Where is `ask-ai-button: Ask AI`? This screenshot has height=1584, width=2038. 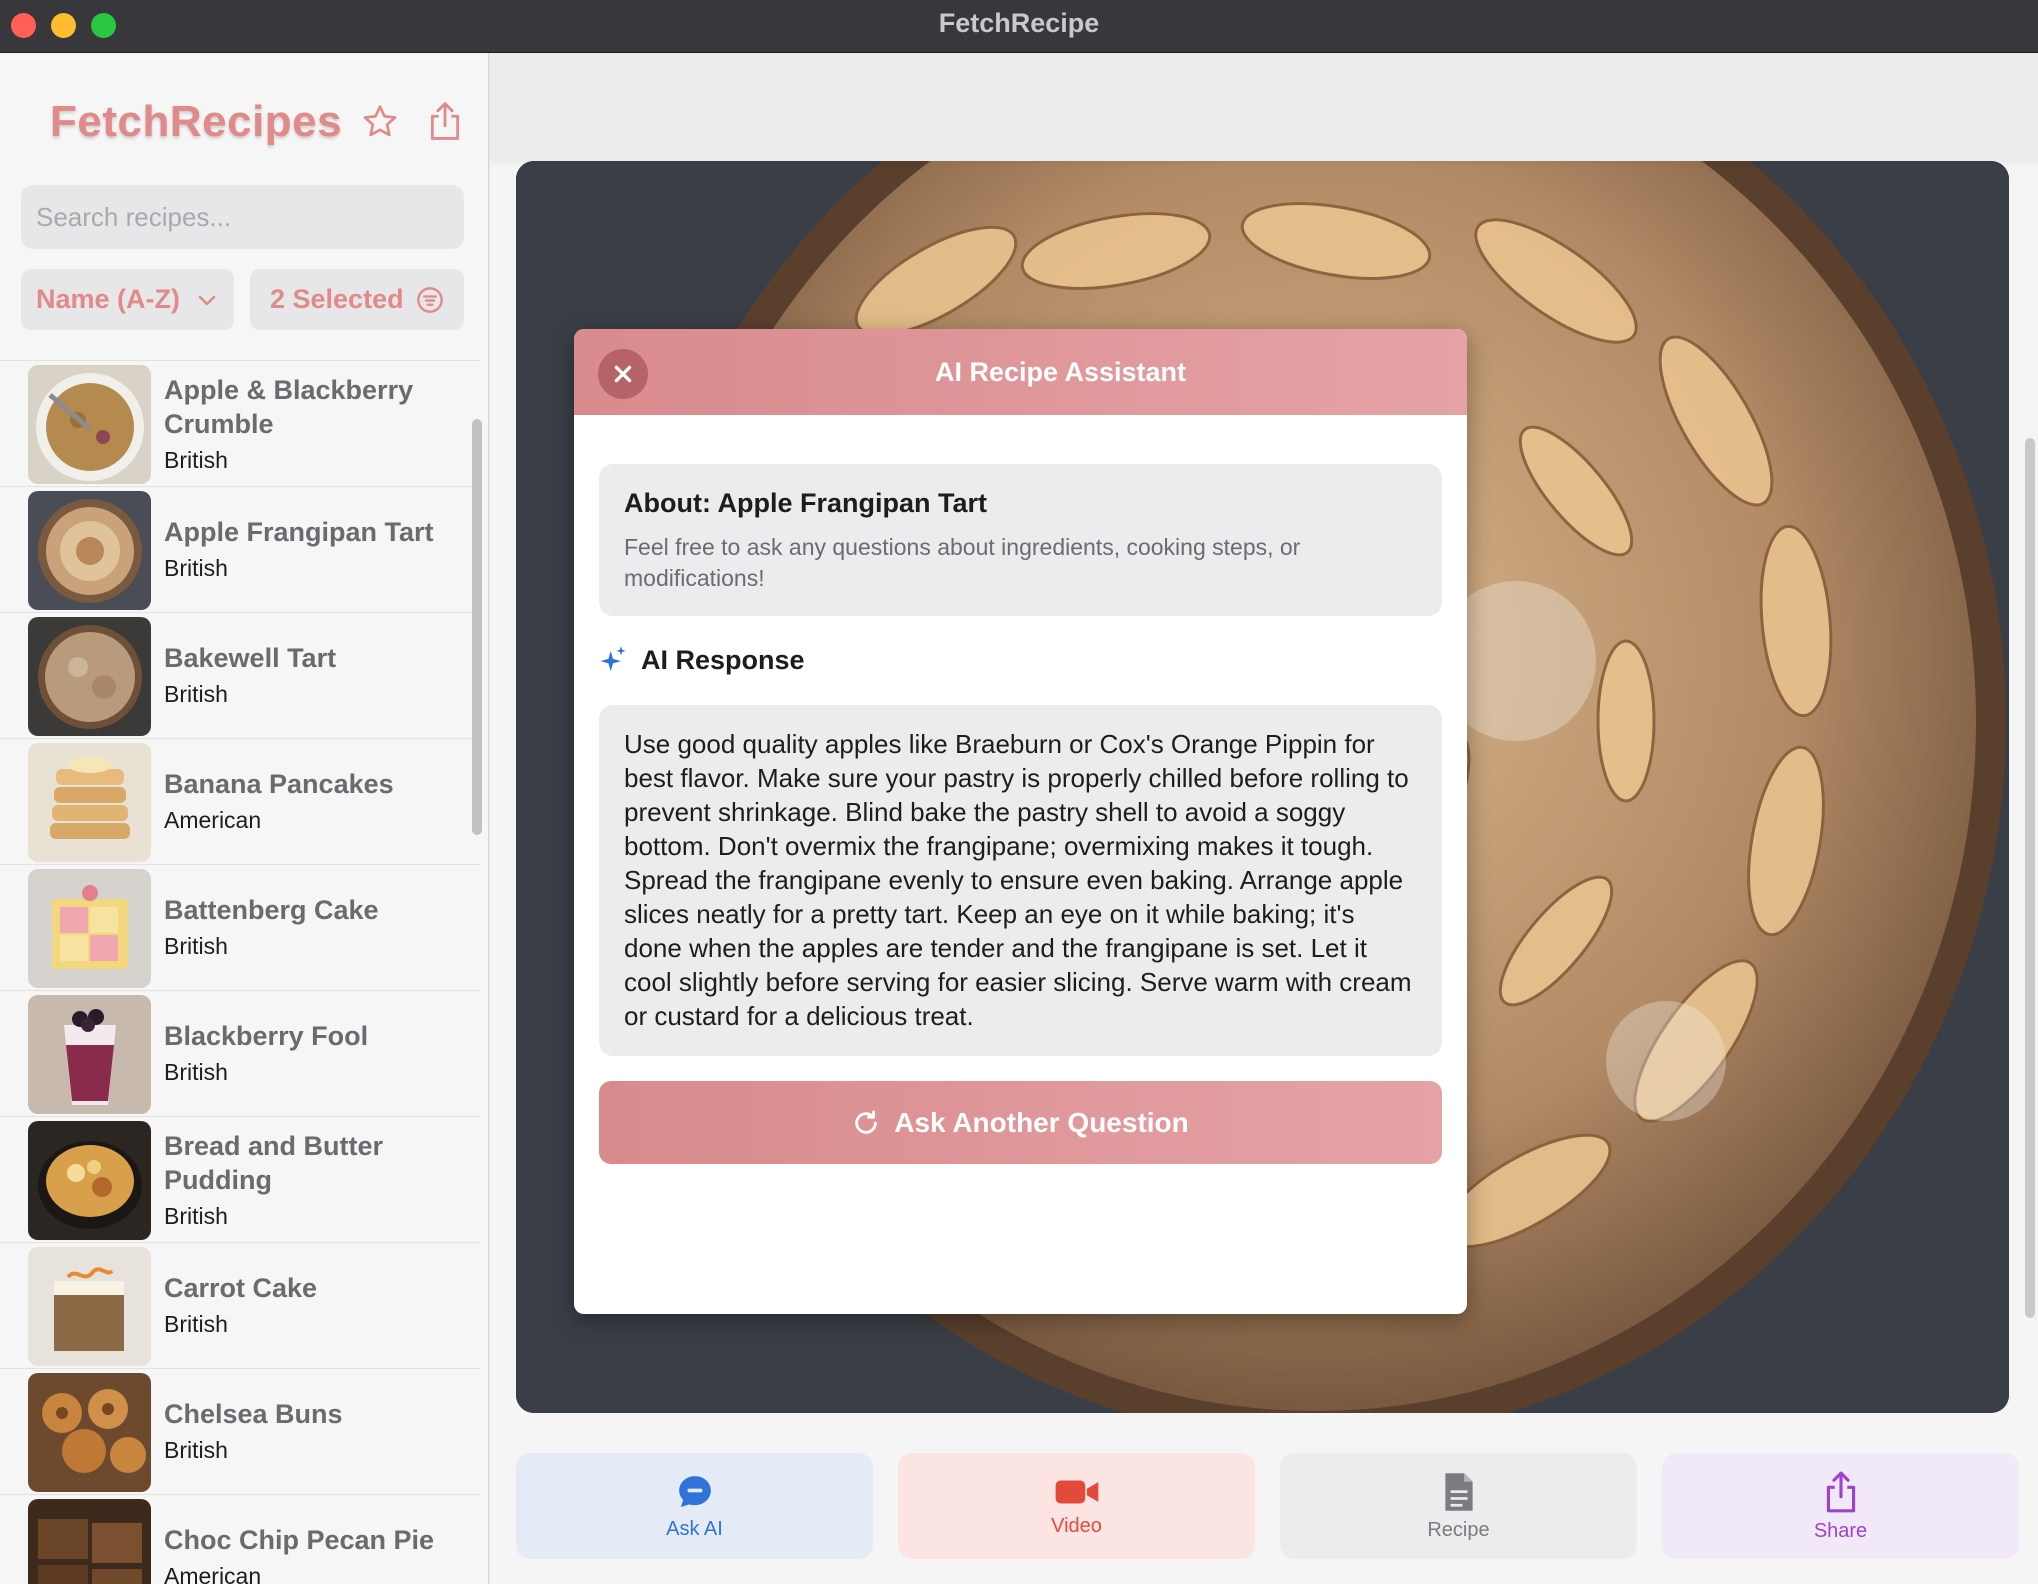
ask-ai-button: Ask AI is located at coordinates (694, 1506).